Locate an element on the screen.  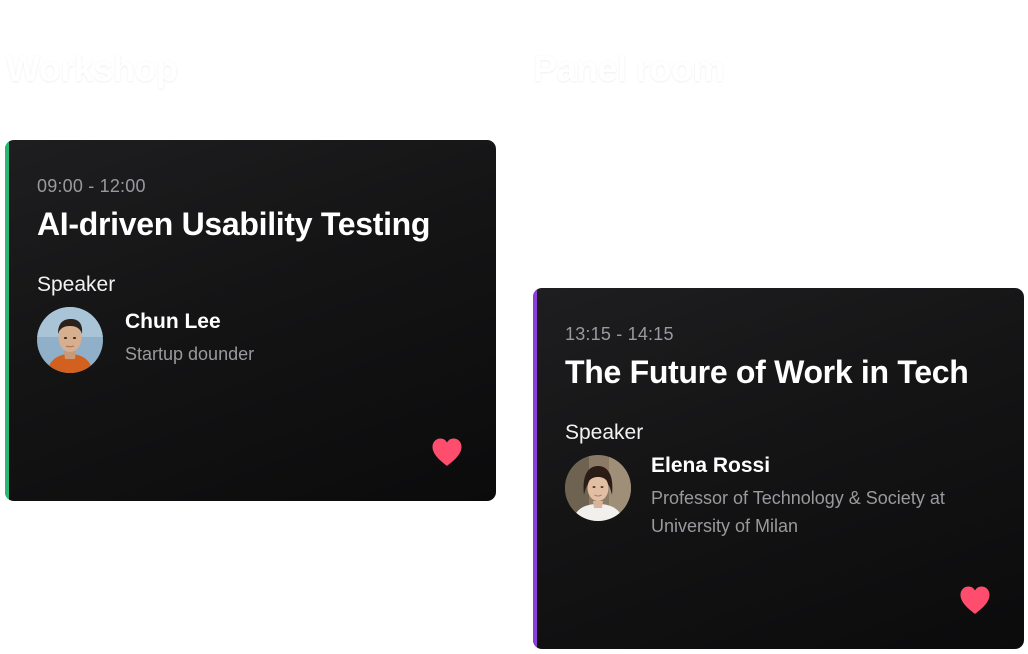
session-time: 13:15 - 14:15 is located at coordinates (619, 334).